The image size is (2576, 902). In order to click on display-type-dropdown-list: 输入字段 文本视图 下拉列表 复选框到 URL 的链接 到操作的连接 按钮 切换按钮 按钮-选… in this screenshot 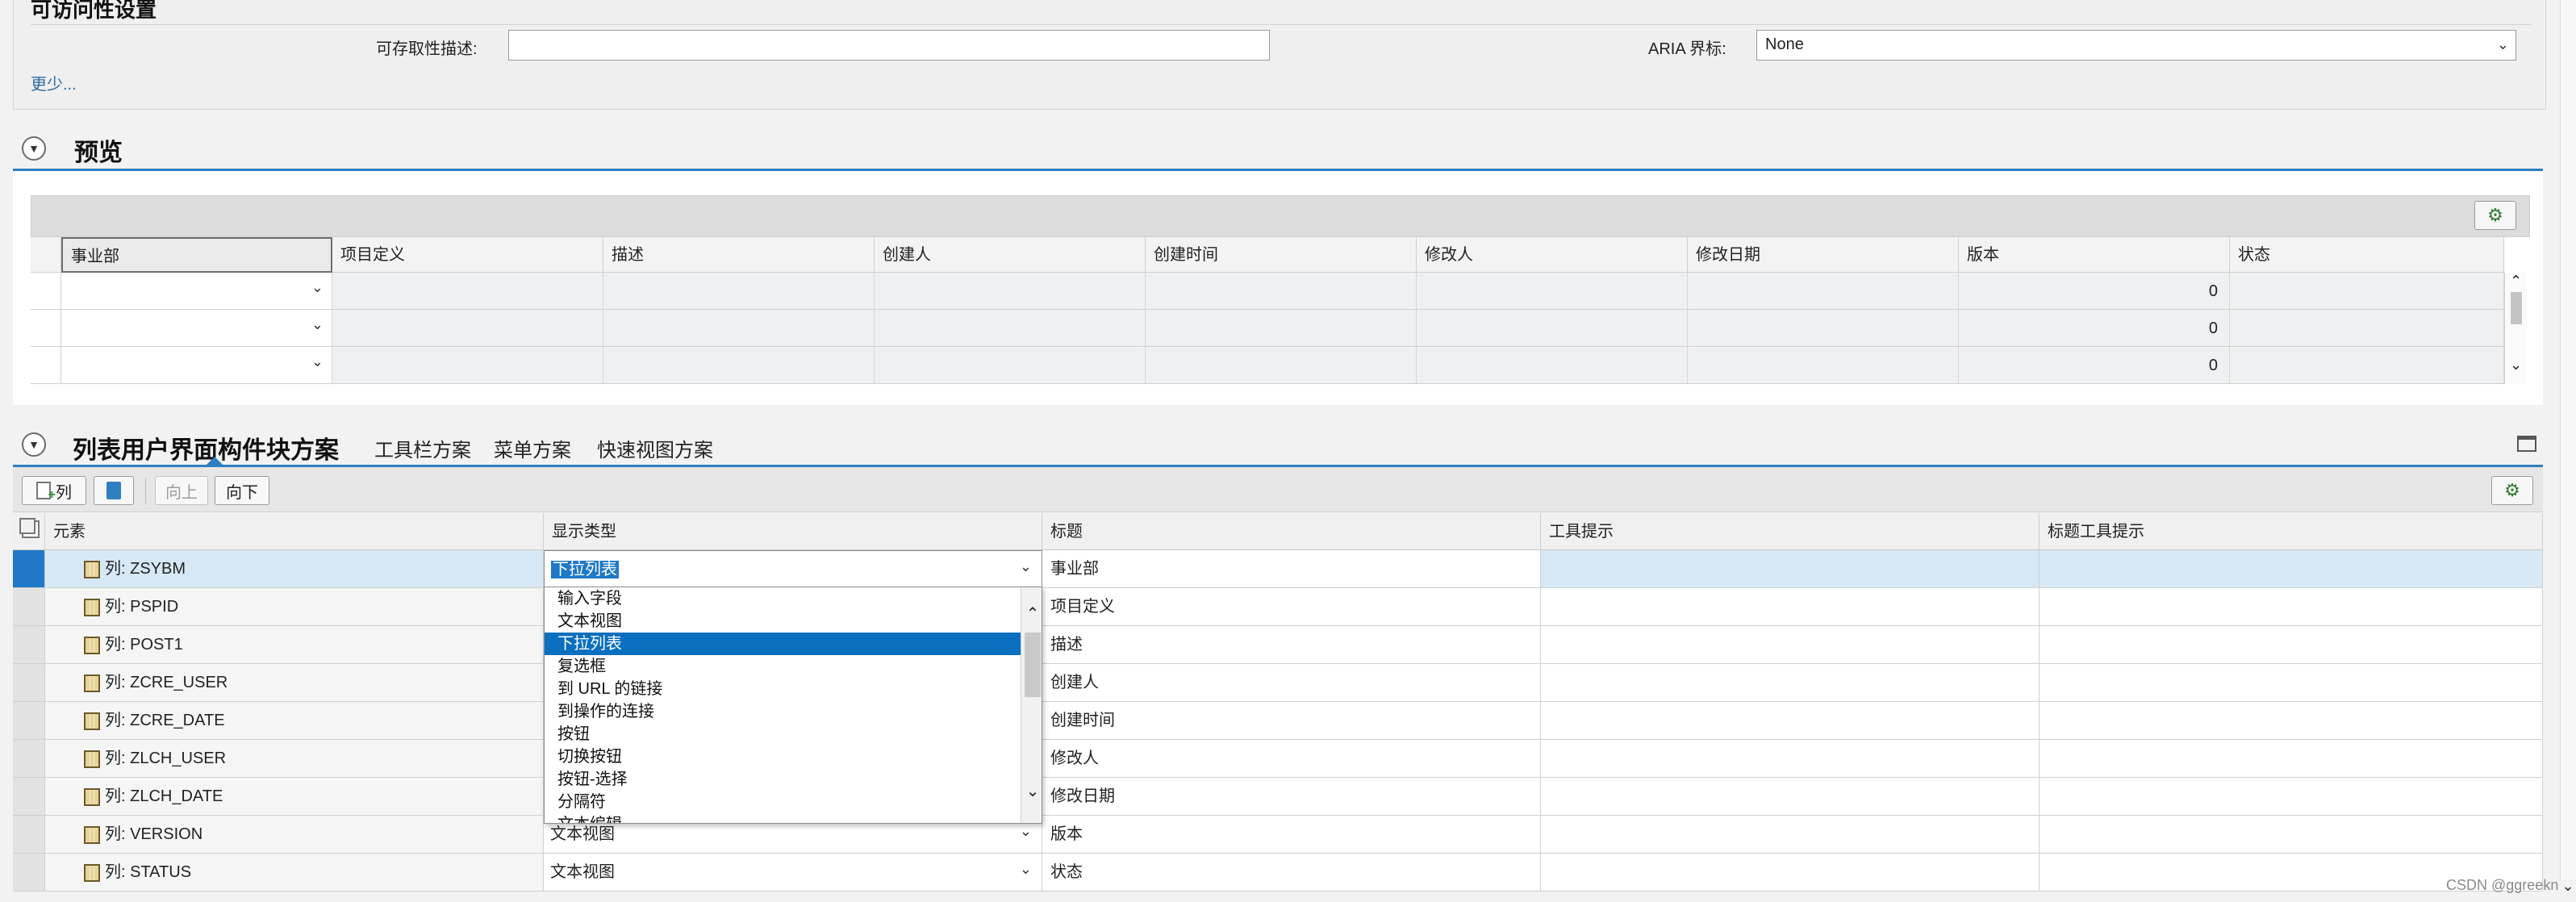, I will do `click(793, 705)`.